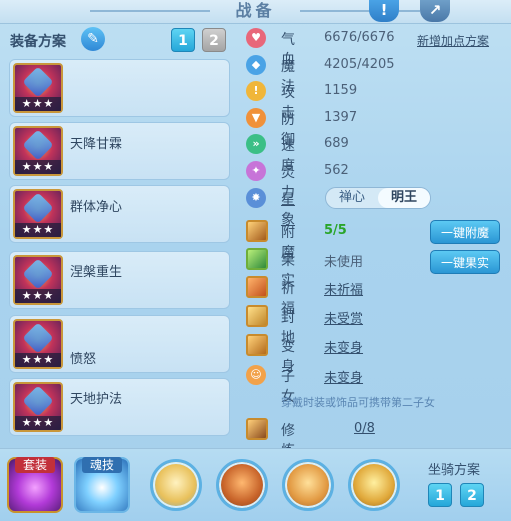 This screenshot has height=521, width=511. Describe the element at coordinates (102, 465) in the screenshot. I see `soul-skill-label: 魂技` at that location.